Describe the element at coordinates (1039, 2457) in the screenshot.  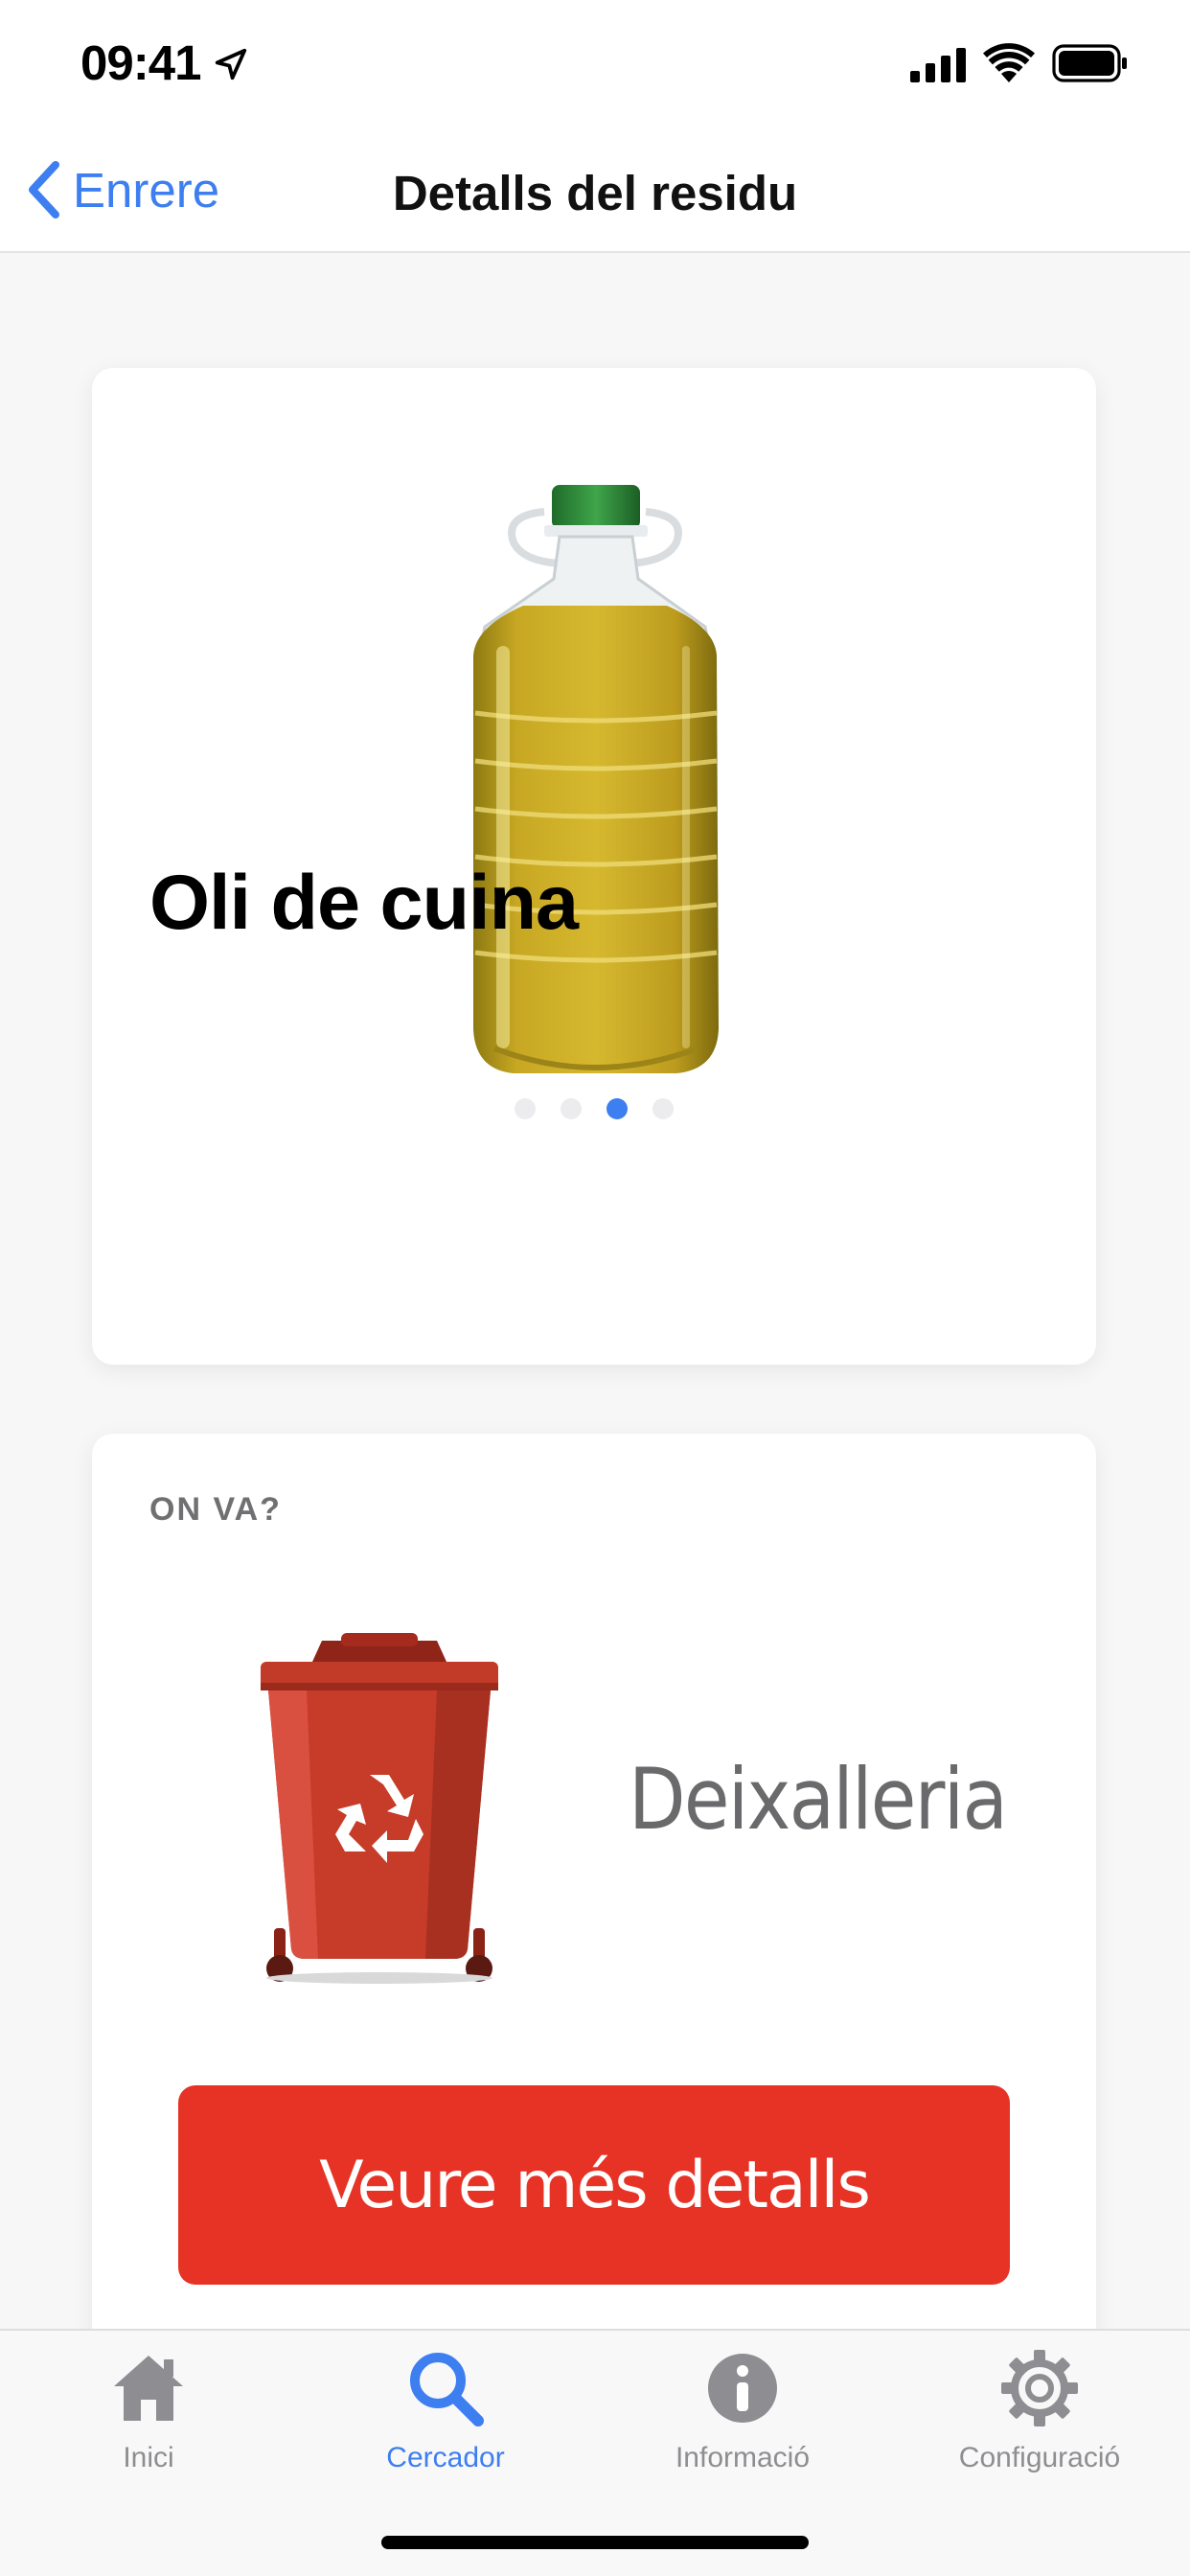
I see `tab-label: Configuració` at that location.